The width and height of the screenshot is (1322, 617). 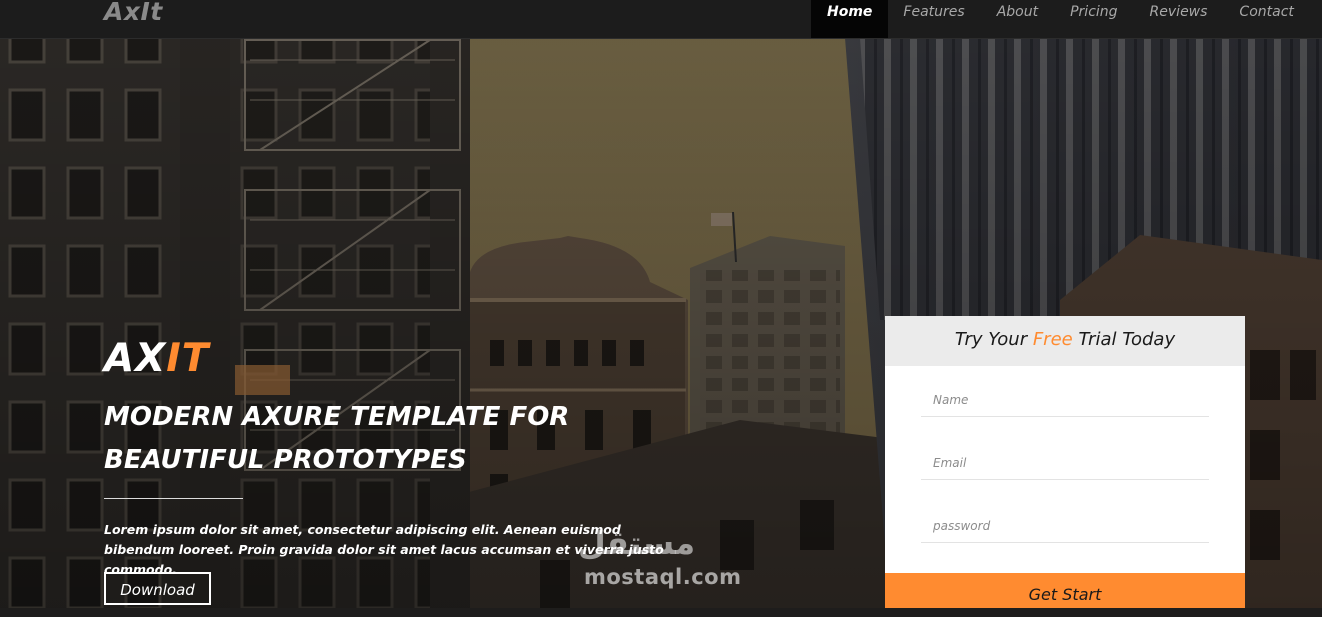 I want to click on trial-title-after: Trial Today, so click(x=1124, y=339).